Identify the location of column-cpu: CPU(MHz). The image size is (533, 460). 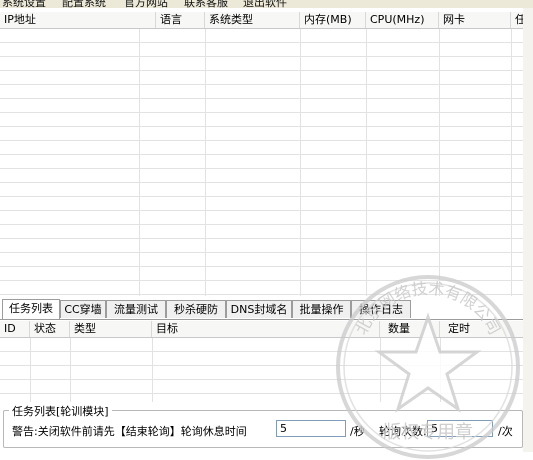
(402, 20).